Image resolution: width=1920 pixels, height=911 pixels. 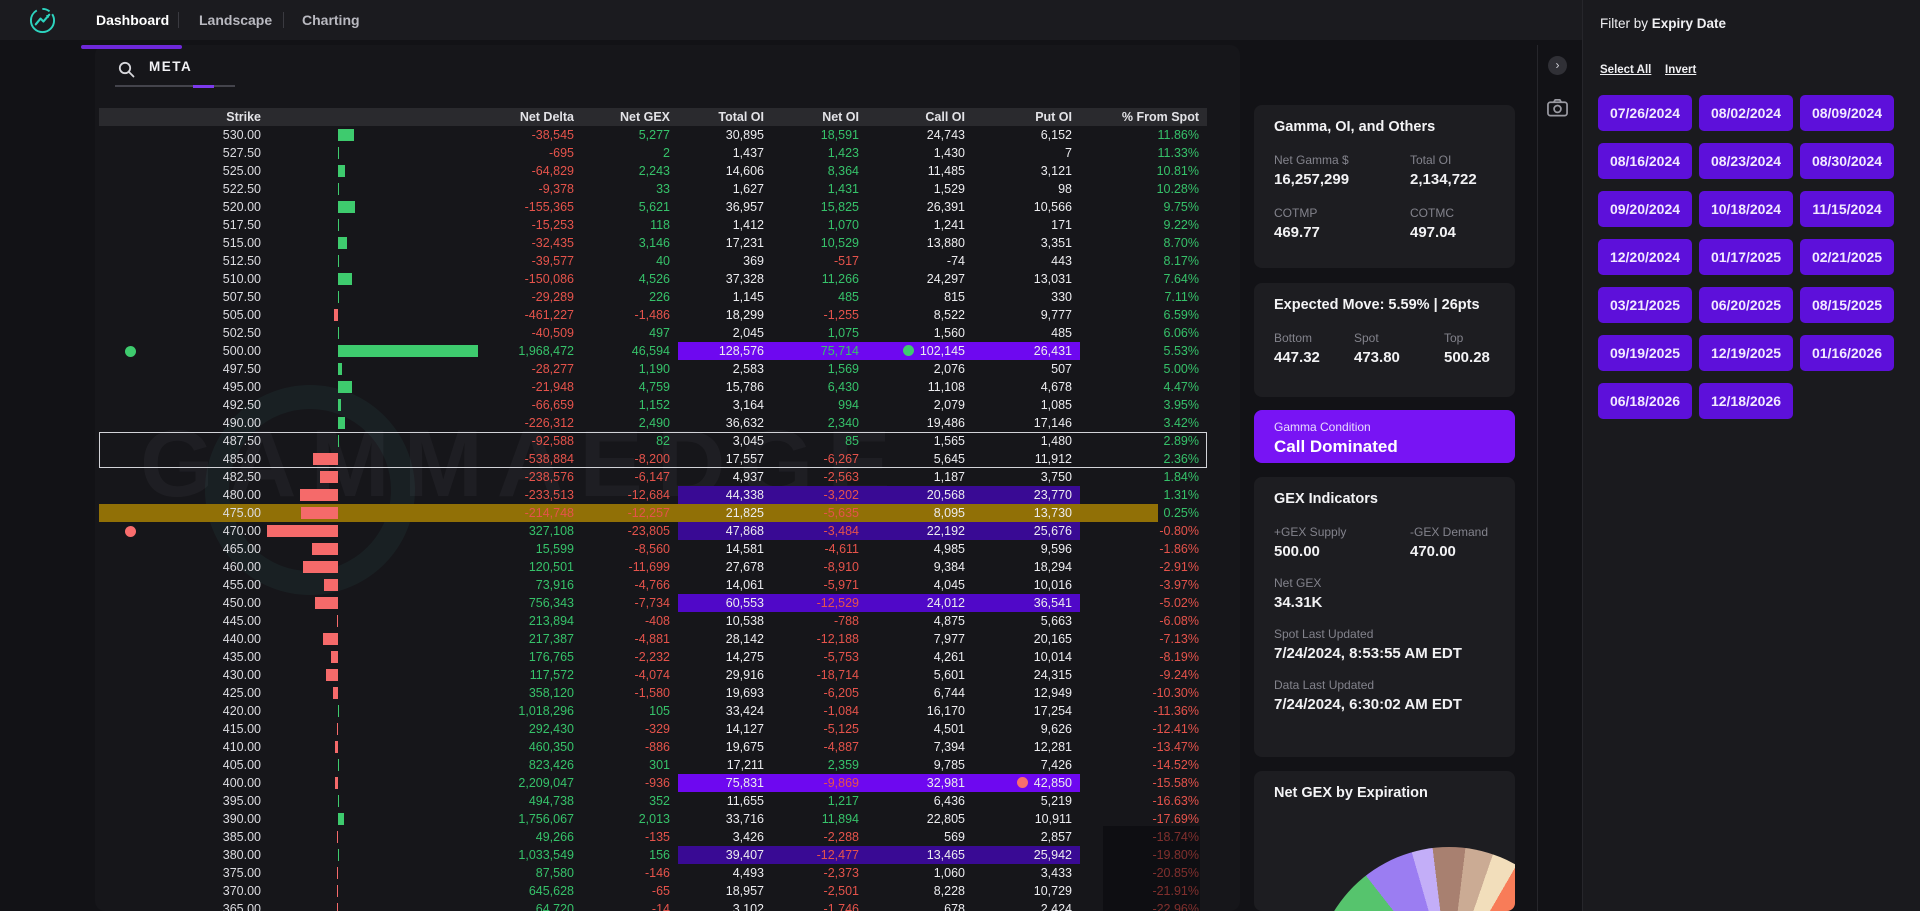 I want to click on expiry-date-button: 06/20/2025, so click(x=1746, y=305).